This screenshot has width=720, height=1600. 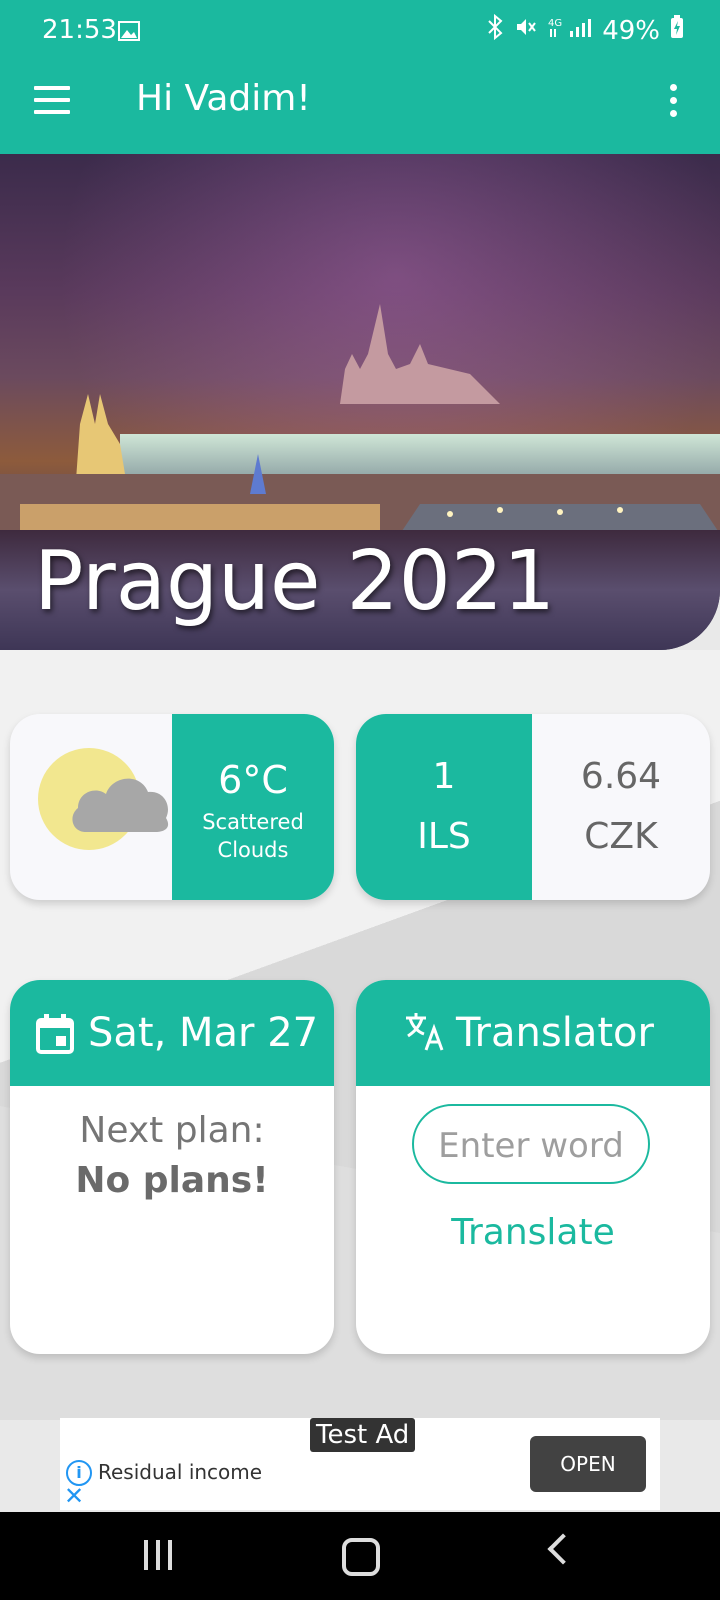 I want to click on status-icons: 4G 49%, so click(x=585, y=30).